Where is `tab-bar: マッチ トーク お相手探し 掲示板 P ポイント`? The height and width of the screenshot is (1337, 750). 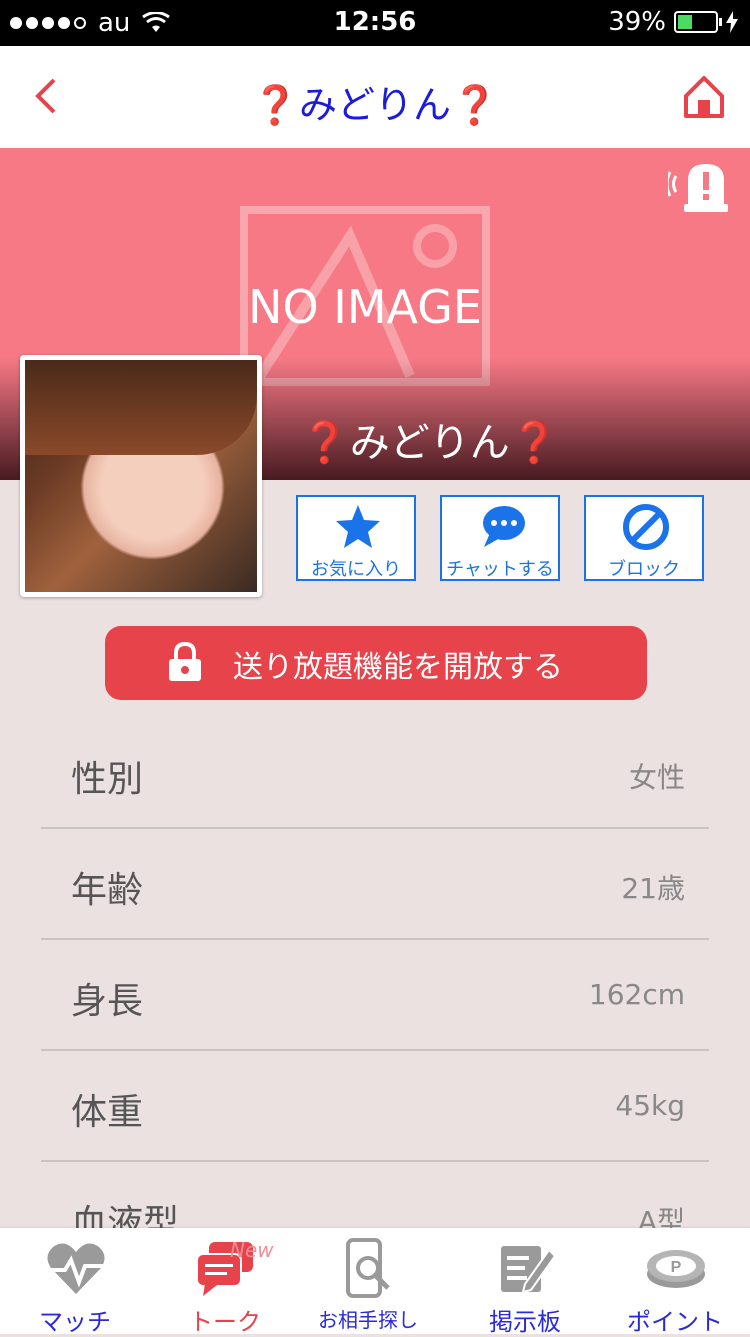
tab-bar: マッチ トーク お相手探し 掲示板 P ポイント is located at coordinates (375, 1282).